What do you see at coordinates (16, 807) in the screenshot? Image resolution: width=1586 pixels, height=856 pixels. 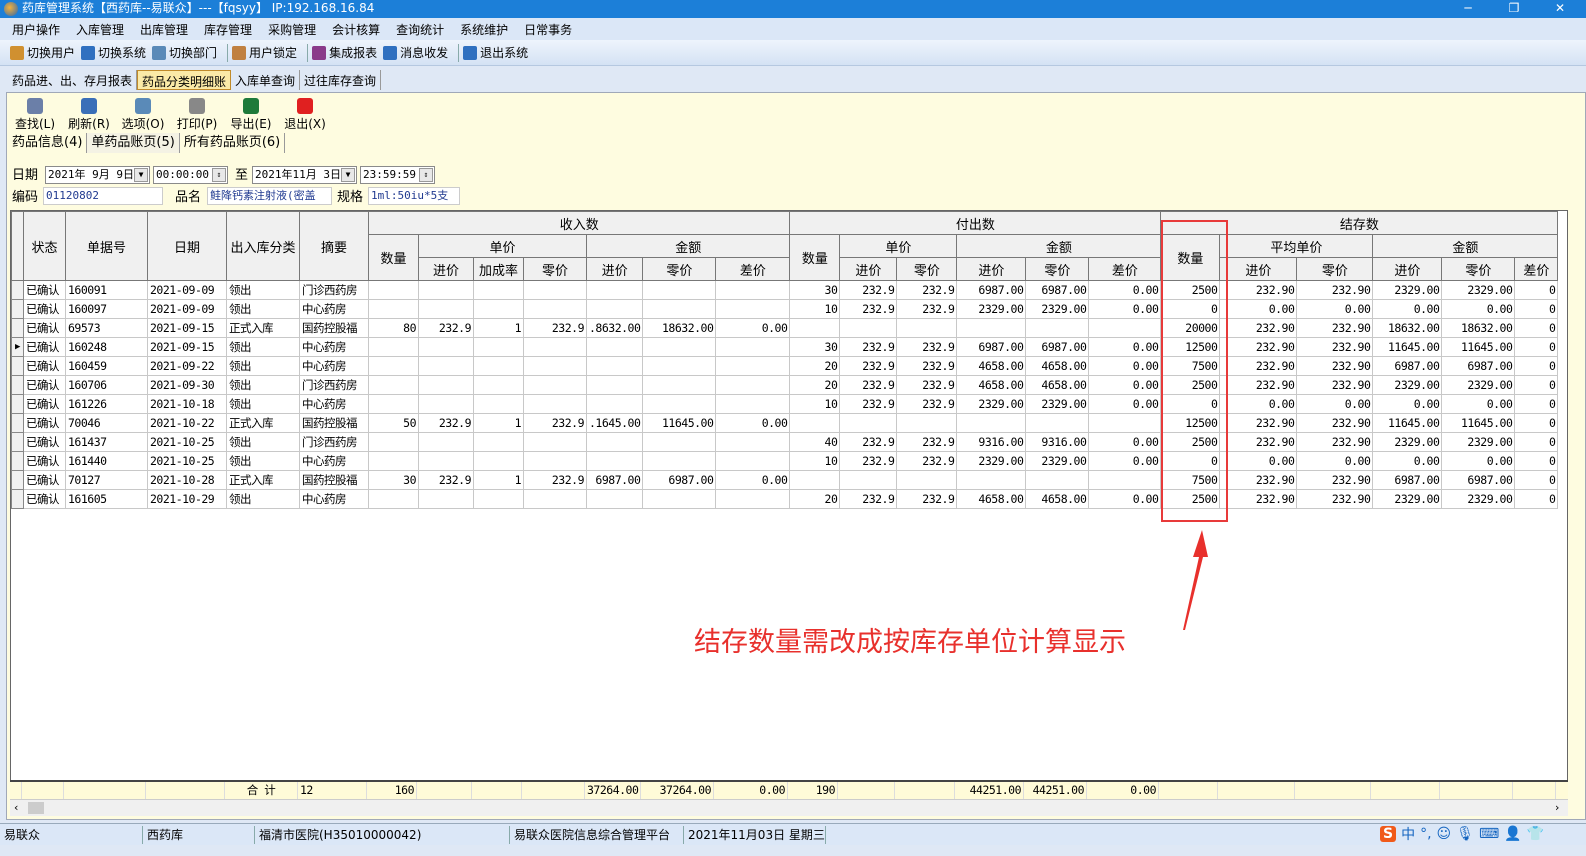 I see `scroll-left-icon: ‹` at bounding box center [16, 807].